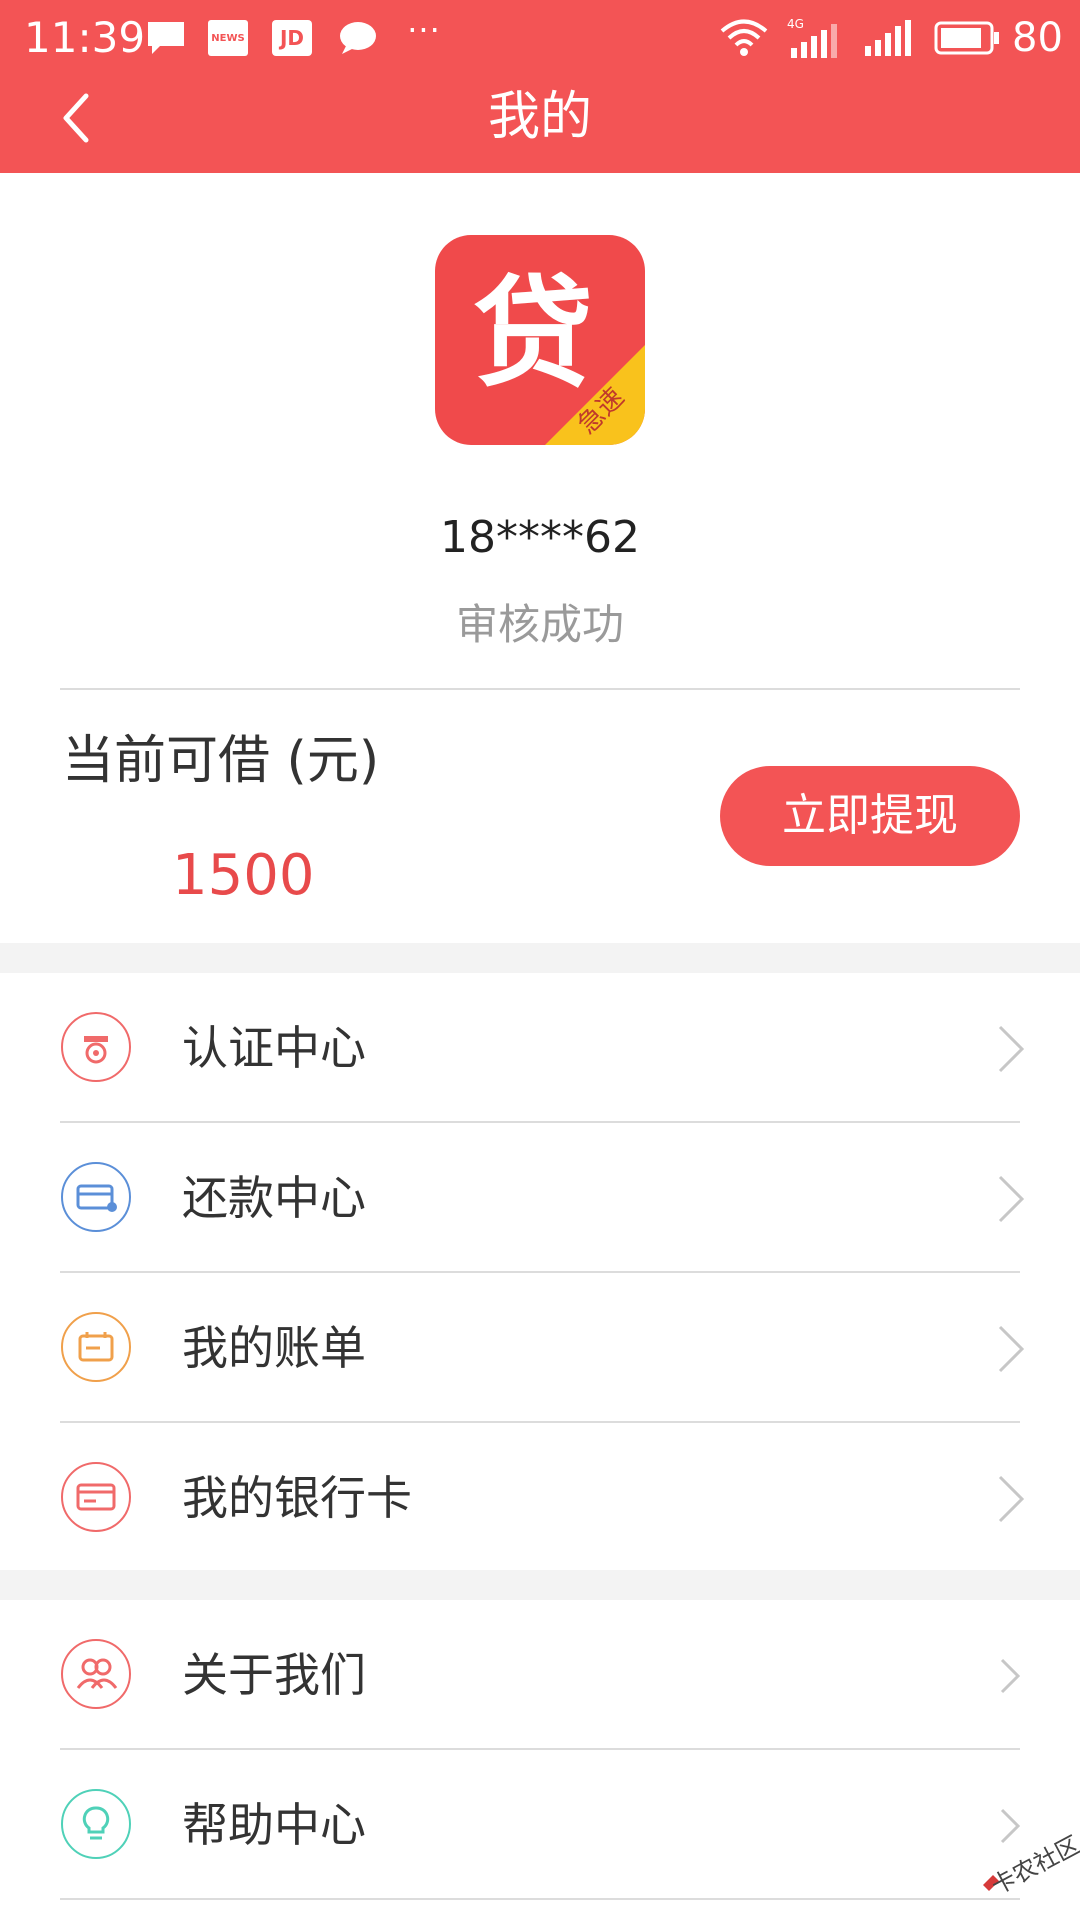 The image size is (1080, 1920). What do you see at coordinates (540, 37) in the screenshot?
I see `status-bar: 11:39 NEWS JD ··· 4G 80` at bounding box center [540, 37].